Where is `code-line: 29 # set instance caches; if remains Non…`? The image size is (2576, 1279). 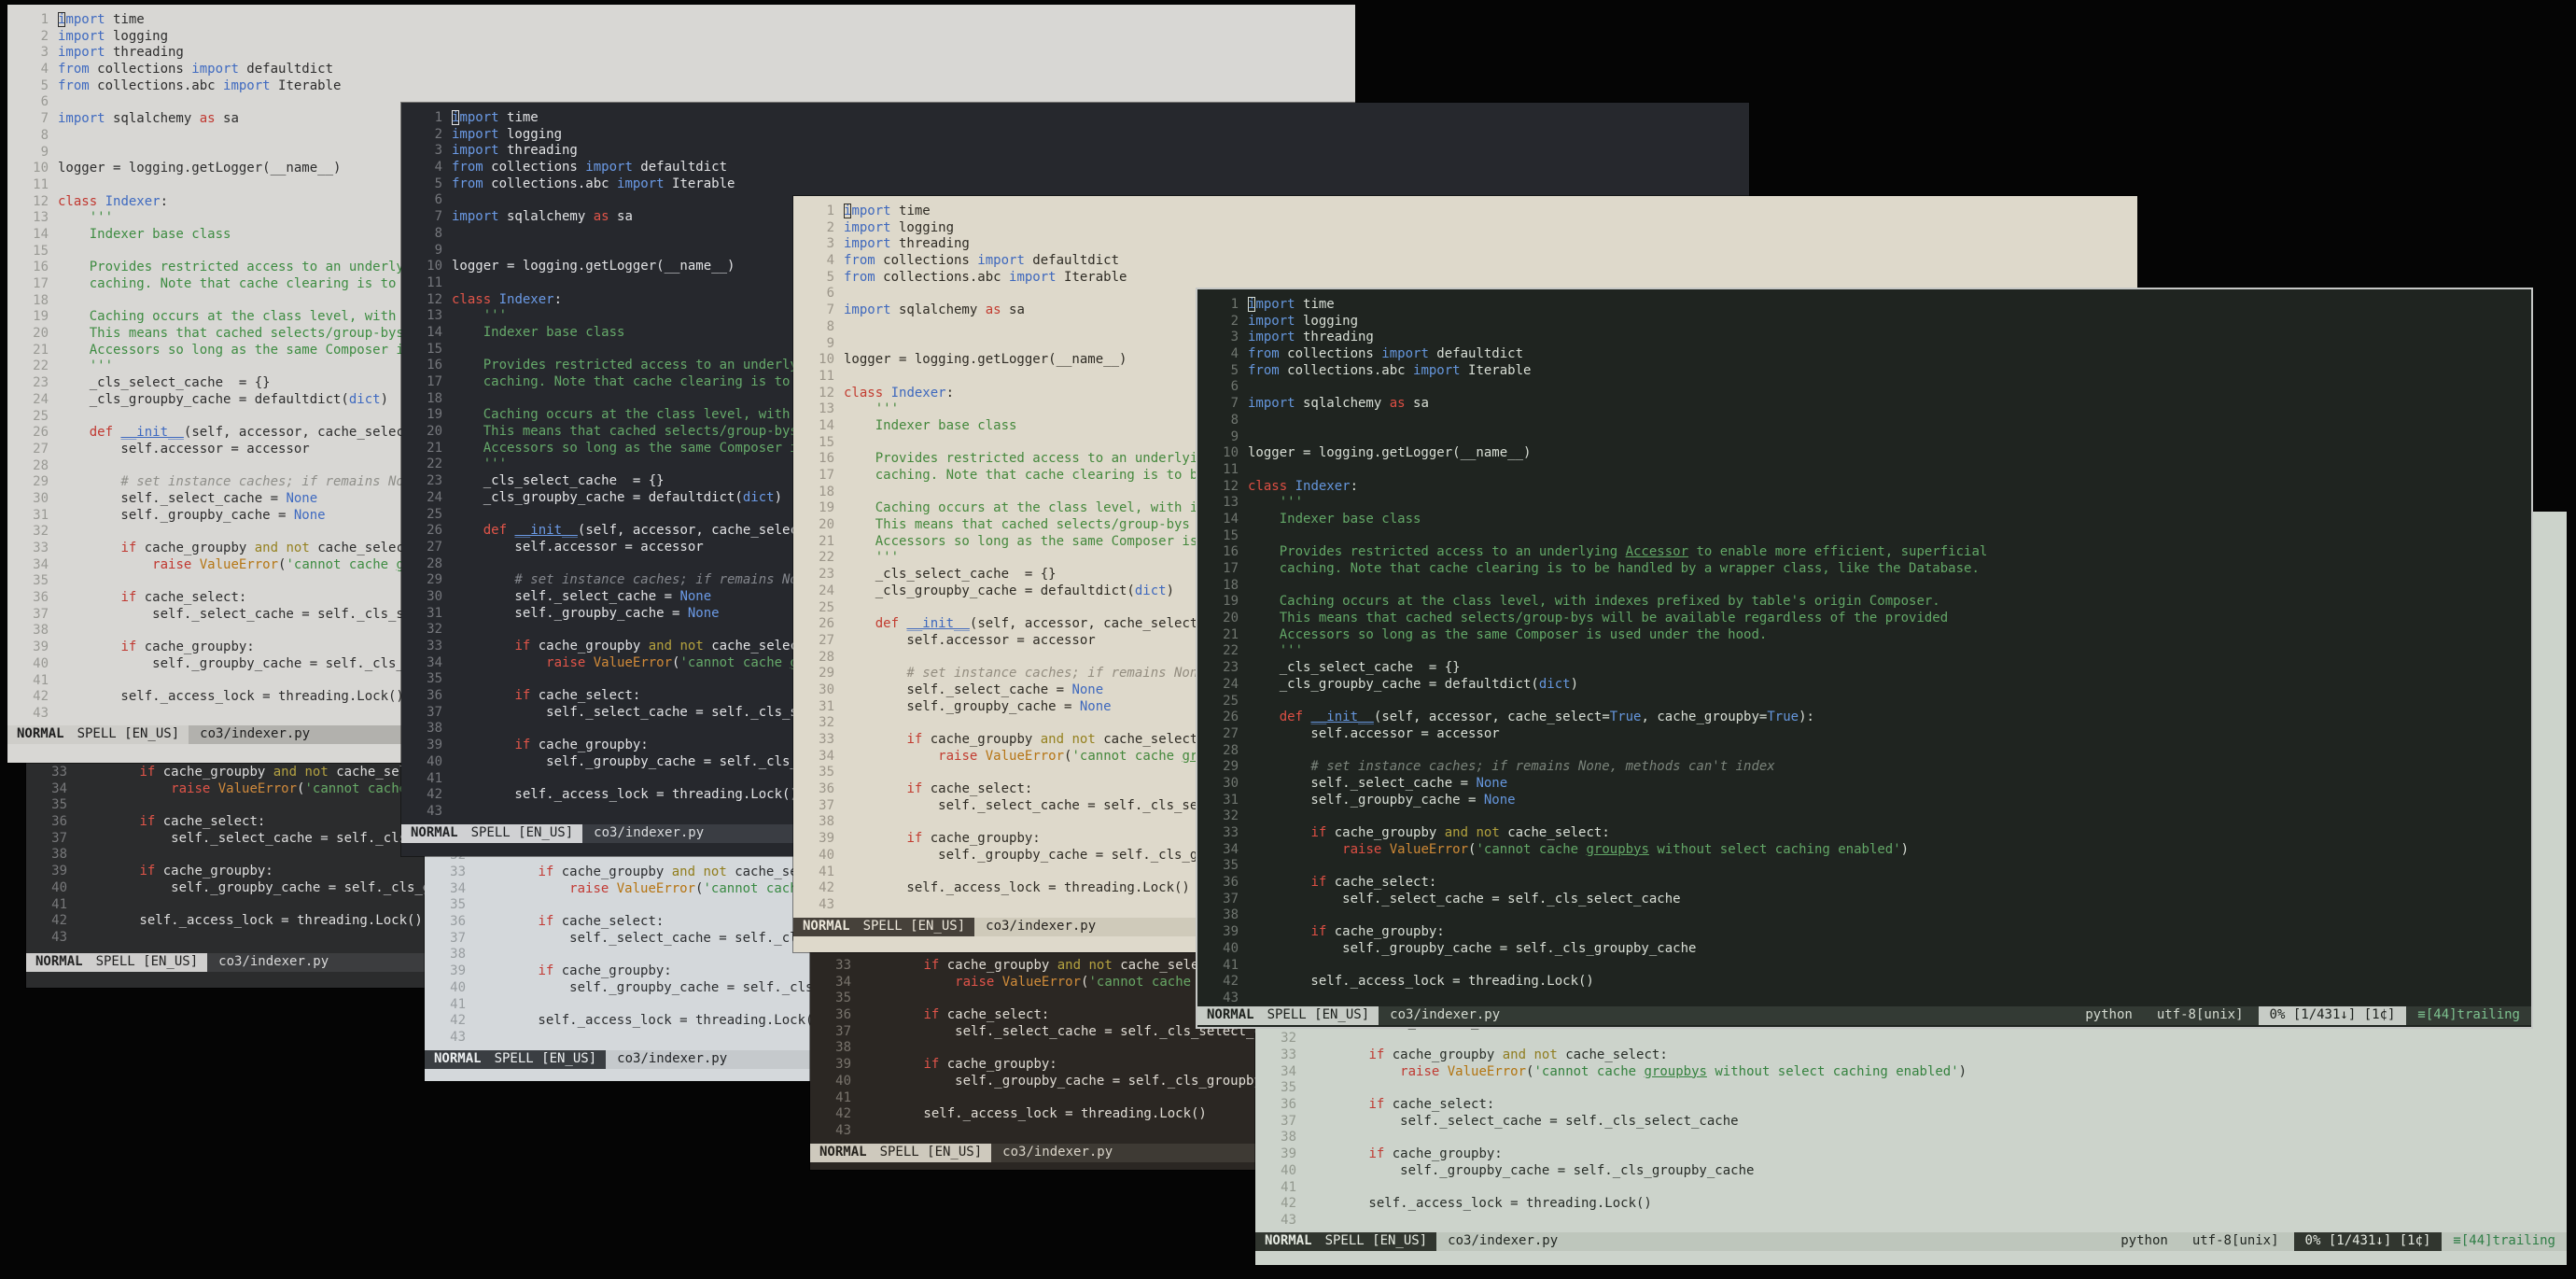 code-line: 29 # set instance caches; if remains Non… is located at coordinates (1864, 767).